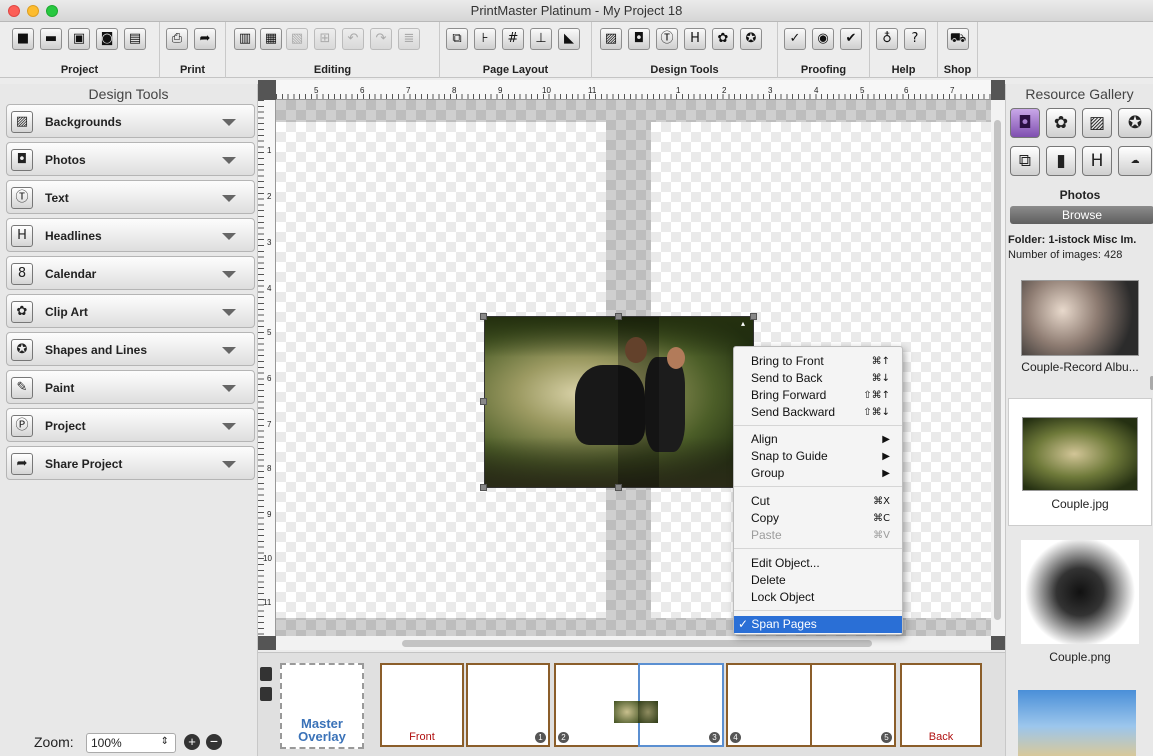  I want to click on menu-item-span-pages: ✓ Span Pages, so click(818, 624).